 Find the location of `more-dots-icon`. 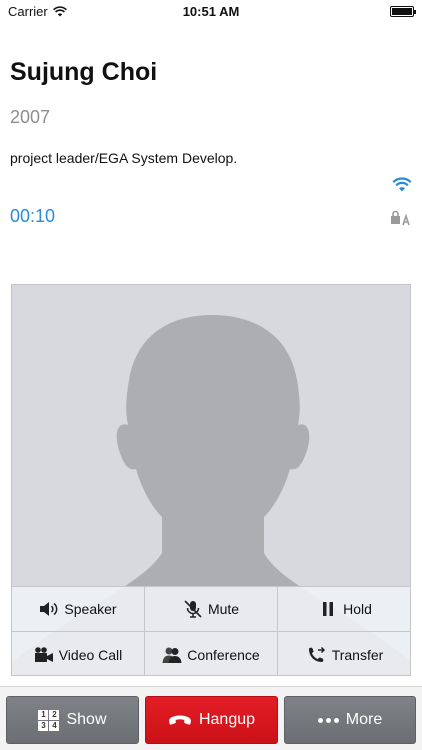

more-dots-icon is located at coordinates (328, 720).